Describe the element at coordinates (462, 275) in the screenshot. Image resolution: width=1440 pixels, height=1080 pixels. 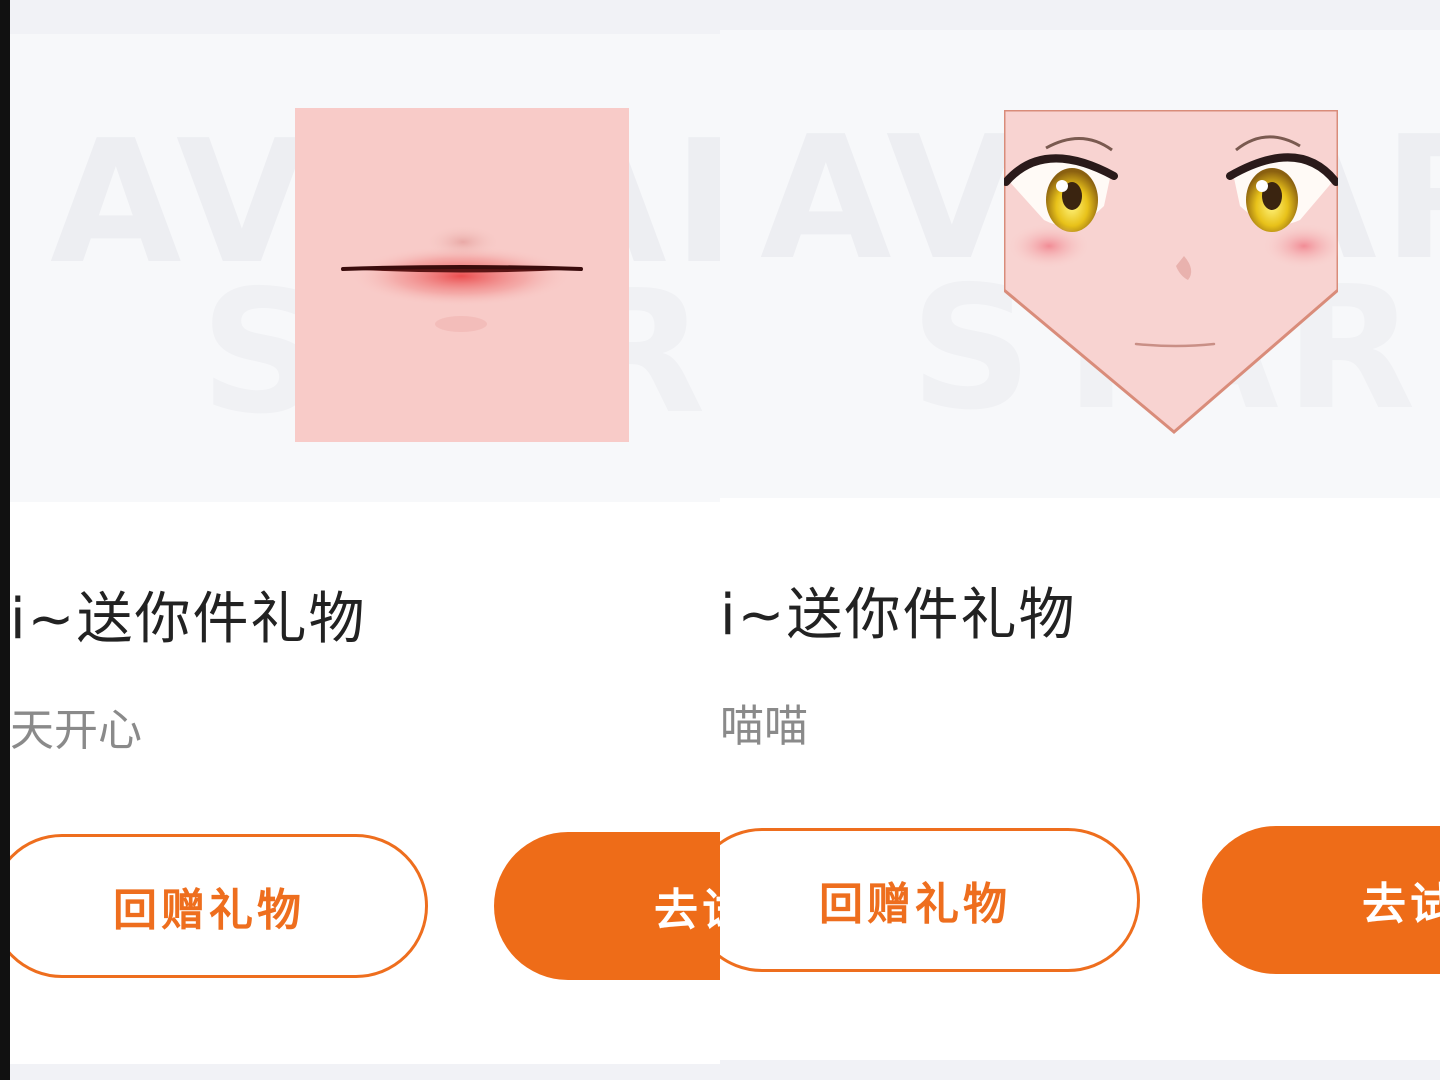
I see `lips-item-image` at that location.